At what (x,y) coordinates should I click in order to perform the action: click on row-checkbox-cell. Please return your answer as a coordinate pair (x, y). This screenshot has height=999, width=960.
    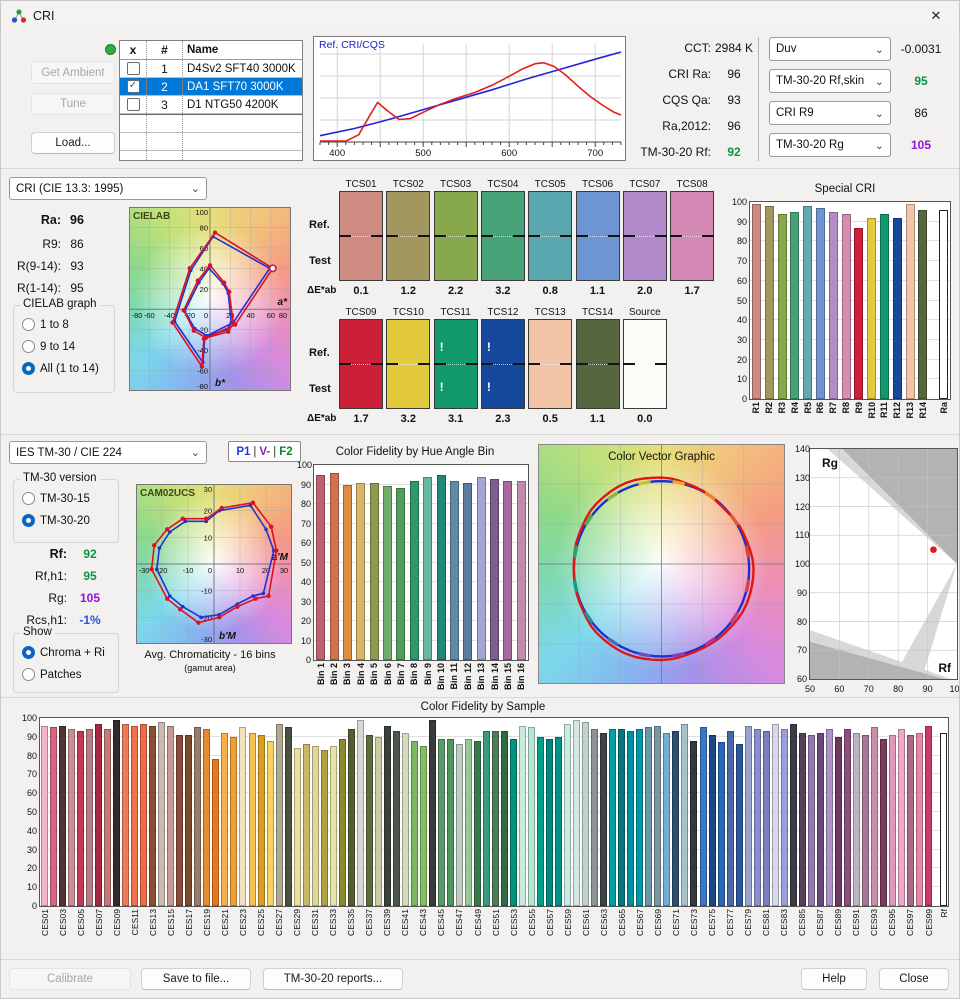
    Looking at the image, I should click on (133, 104).